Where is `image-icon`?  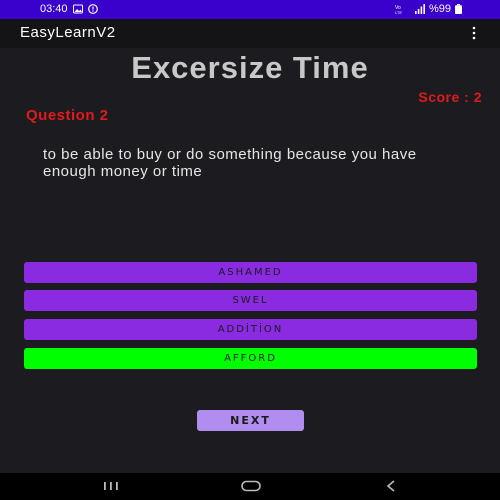
image-icon is located at coordinates (77, 9).